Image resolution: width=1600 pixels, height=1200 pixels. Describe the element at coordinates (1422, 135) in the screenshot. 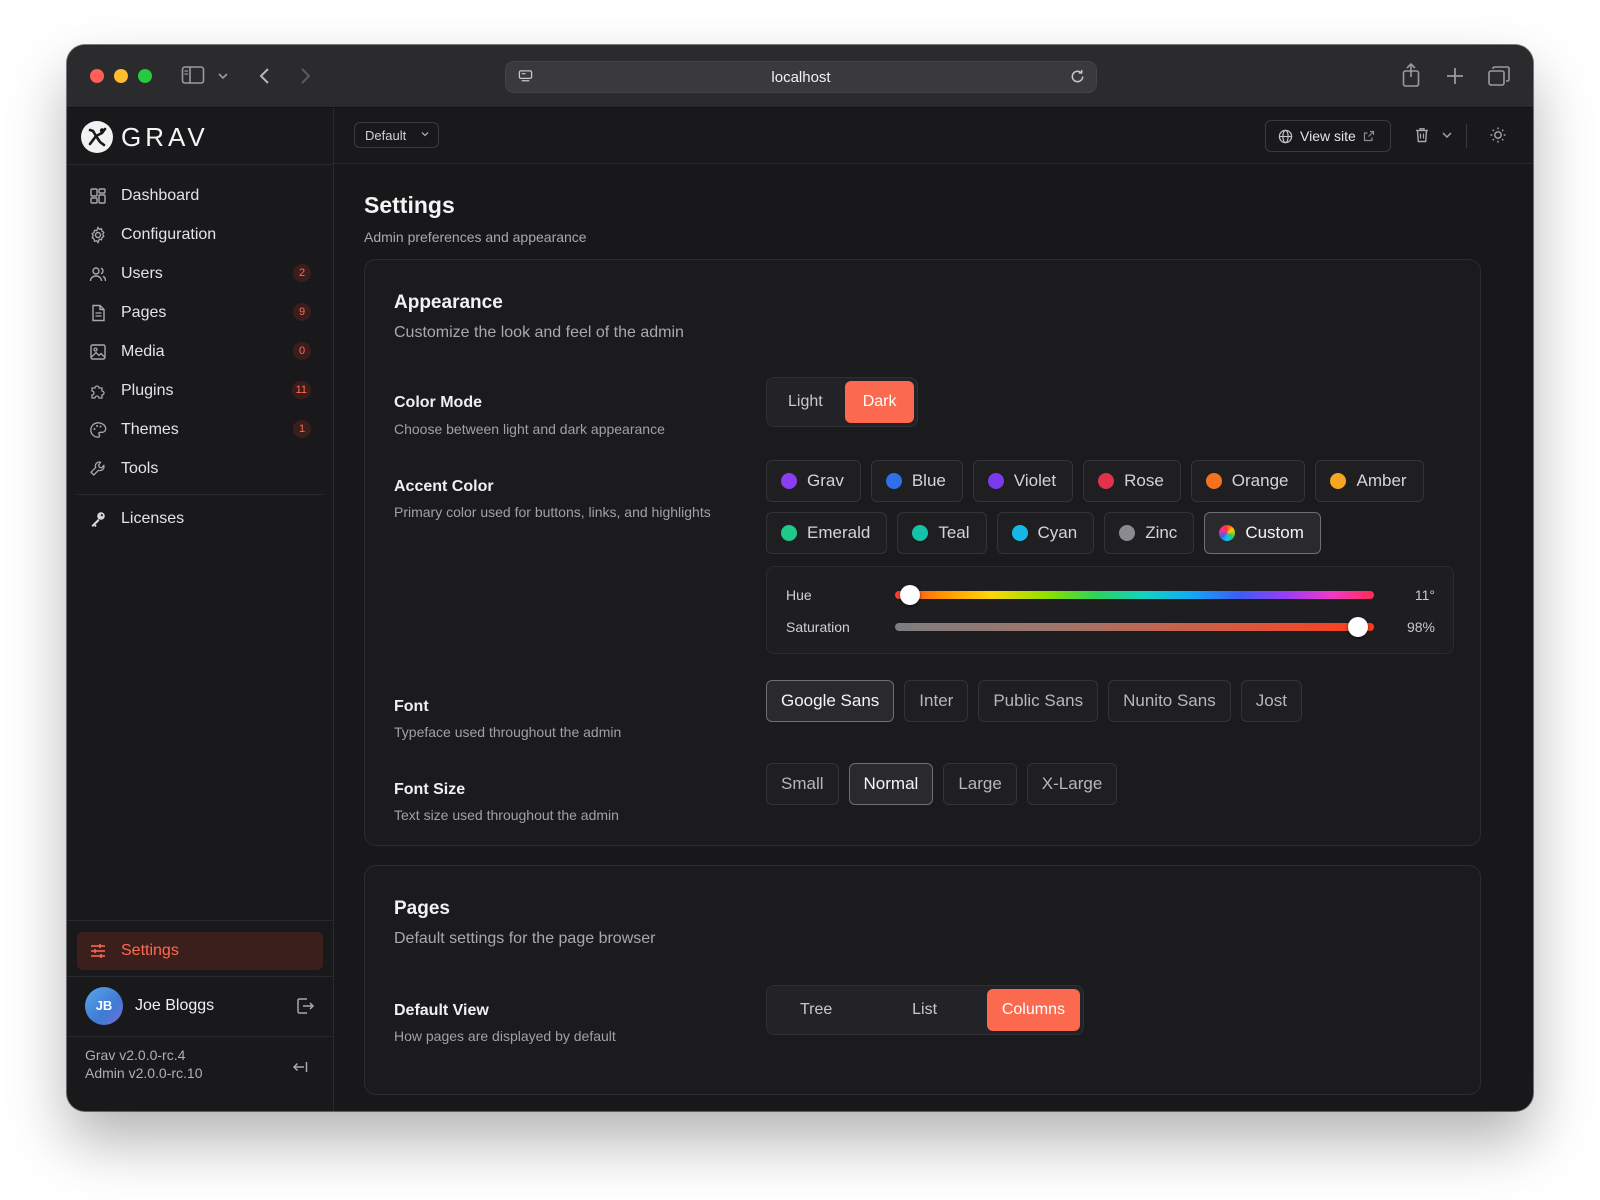

I see `trash-icon` at that location.